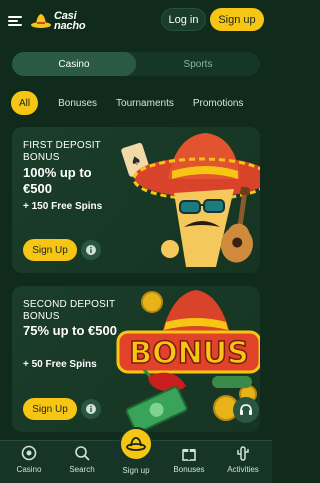  What do you see at coordinates (69, 310) in the screenshot?
I see `card-title: SECOND DEPOSIT BONUS` at bounding box center [69, 310].